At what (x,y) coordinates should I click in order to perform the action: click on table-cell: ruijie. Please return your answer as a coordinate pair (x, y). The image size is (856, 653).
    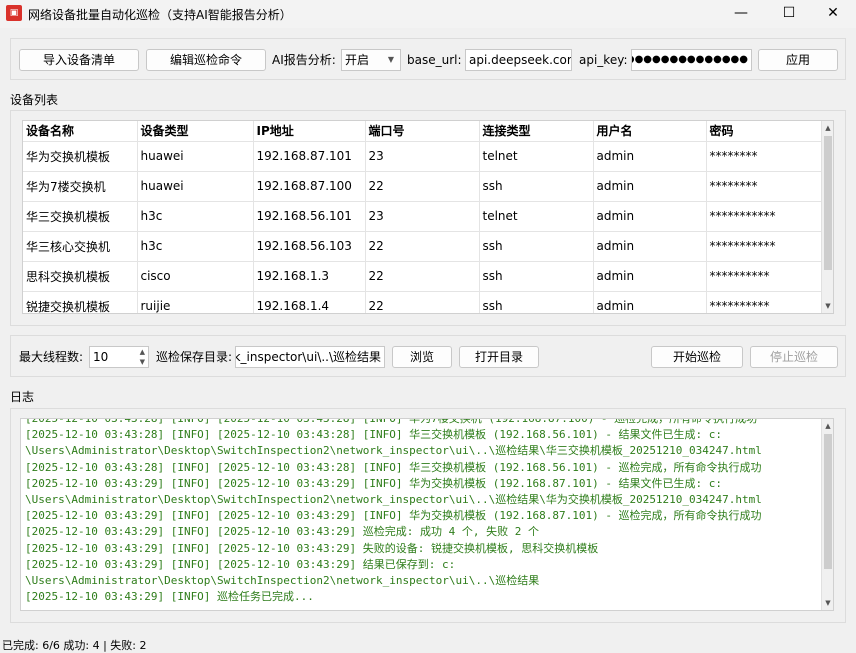
    Looking at the image, I should click on (195, 302).